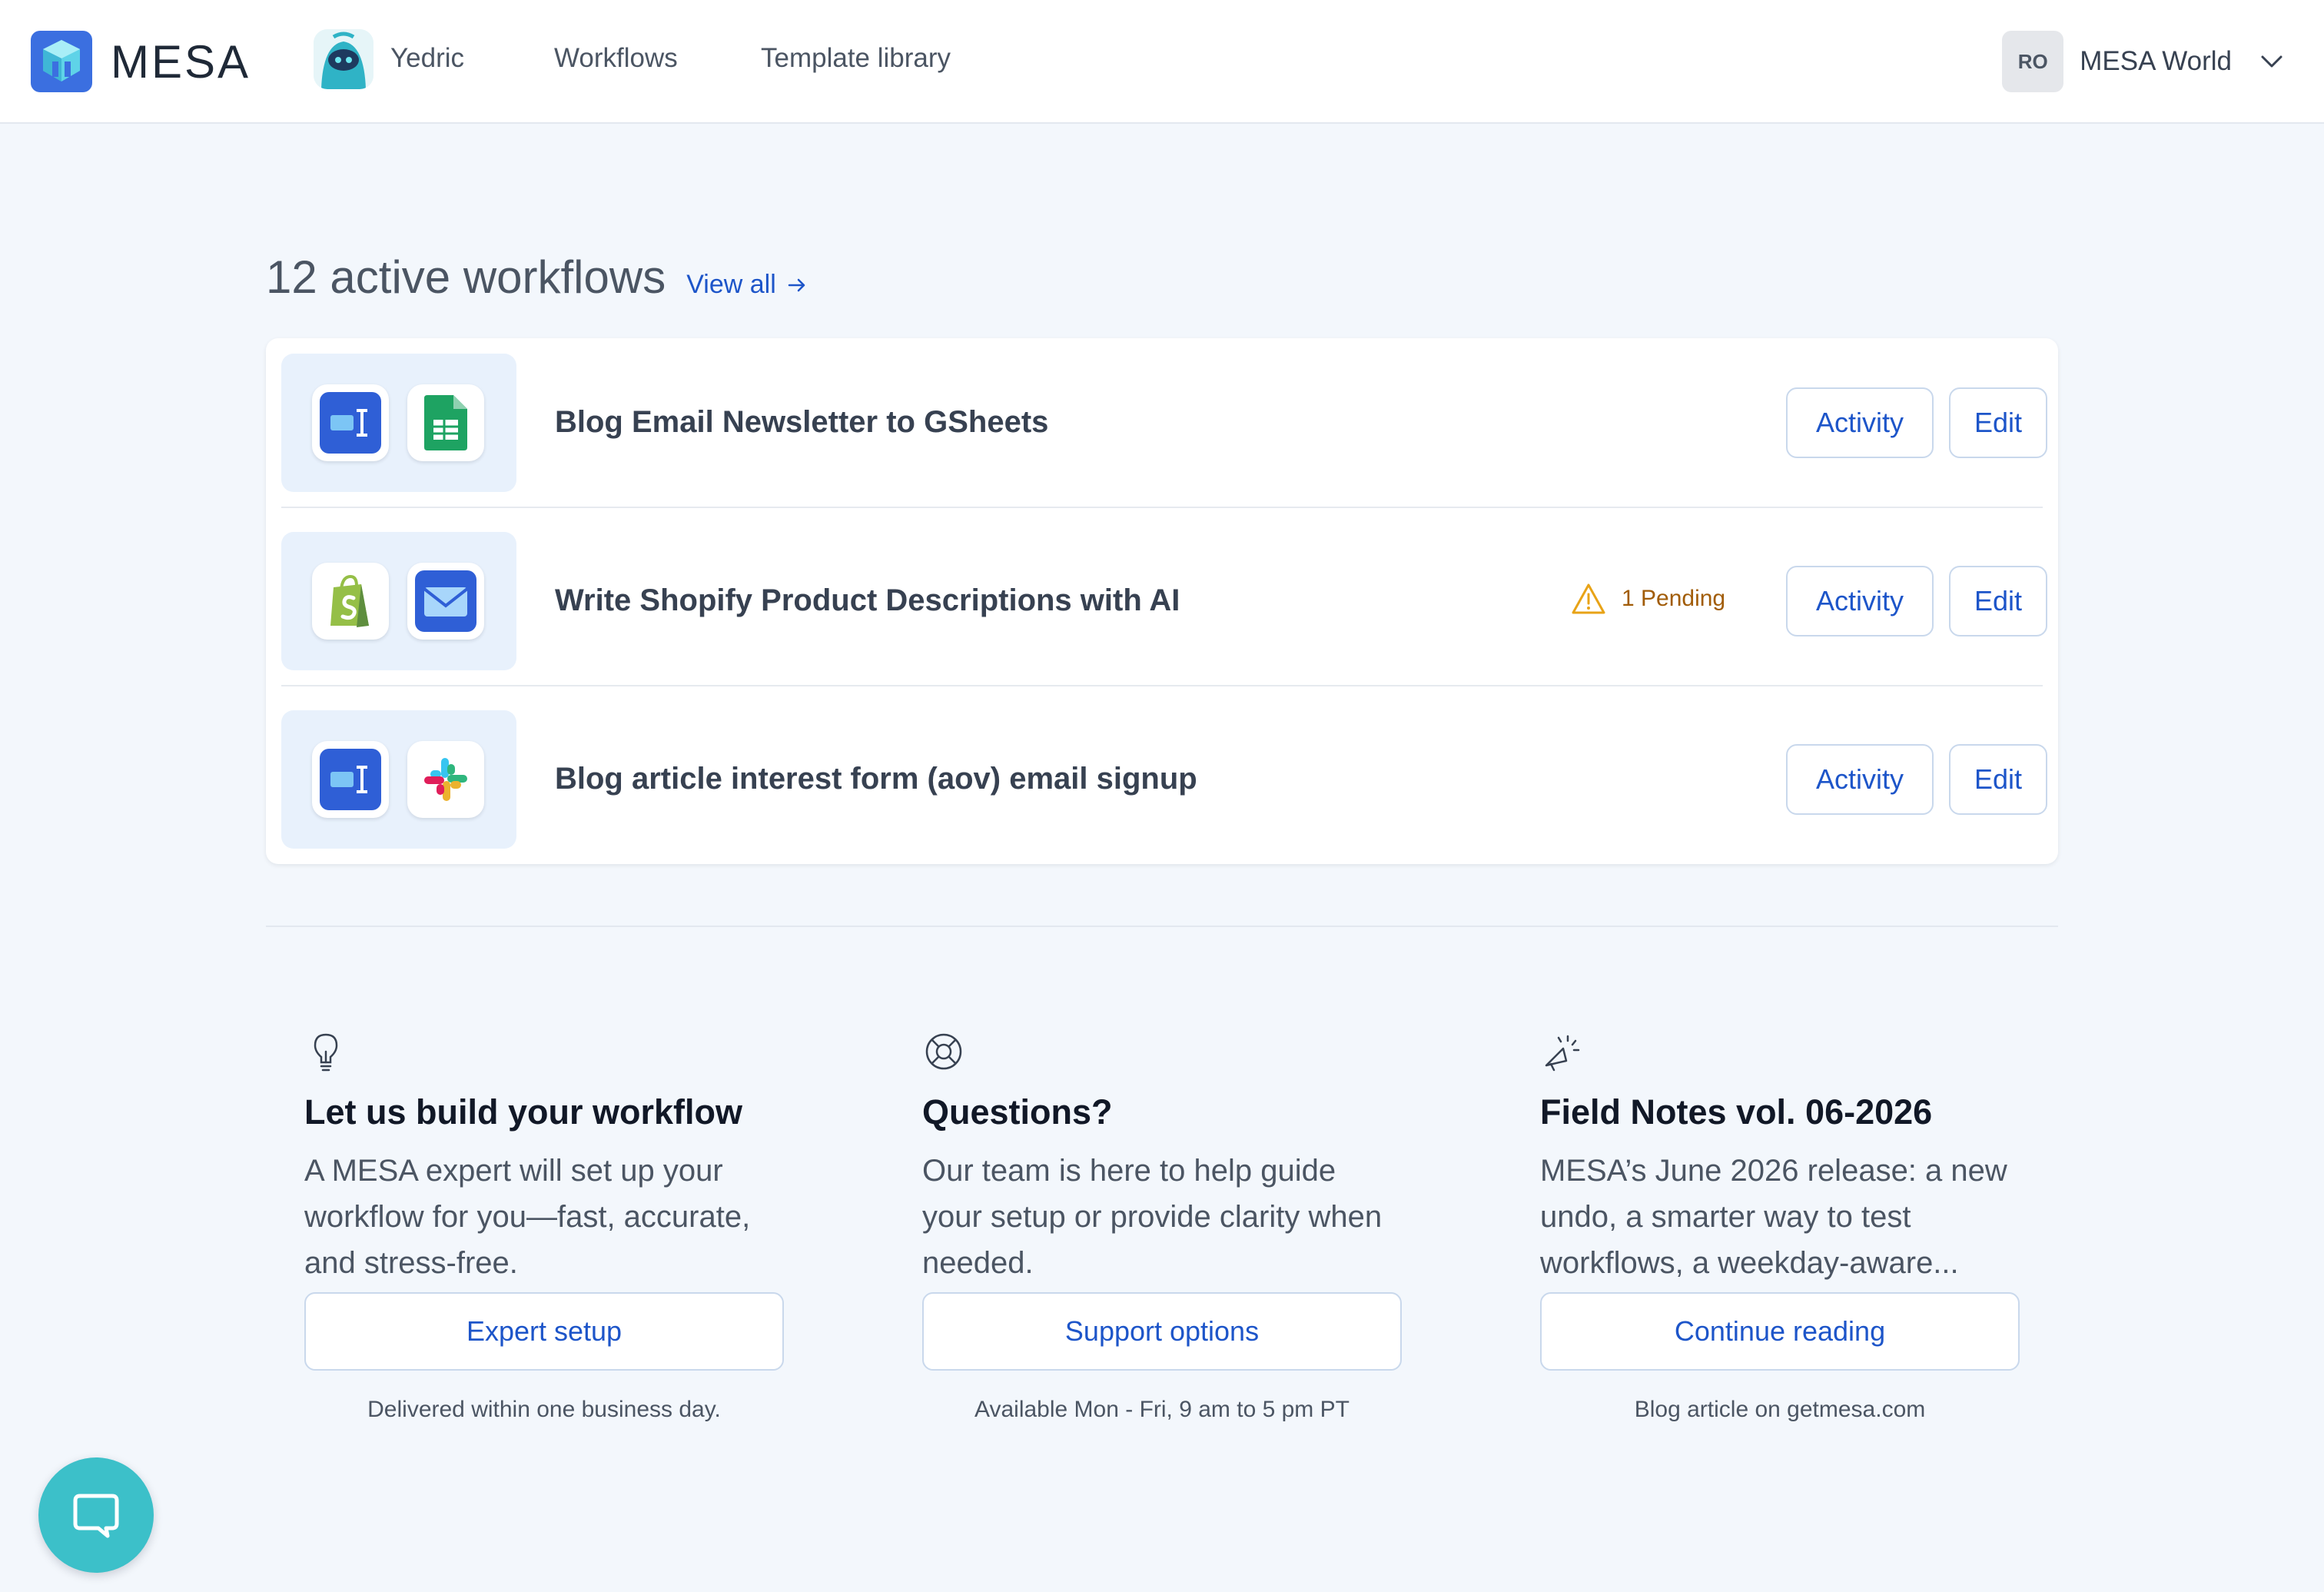 The height and width of the screenshot is (1592, 2324). What do you see at coordinates (326, 1052) in the screenshot?
I see `lightbulb-icon` at bounding box center [326, 1052].